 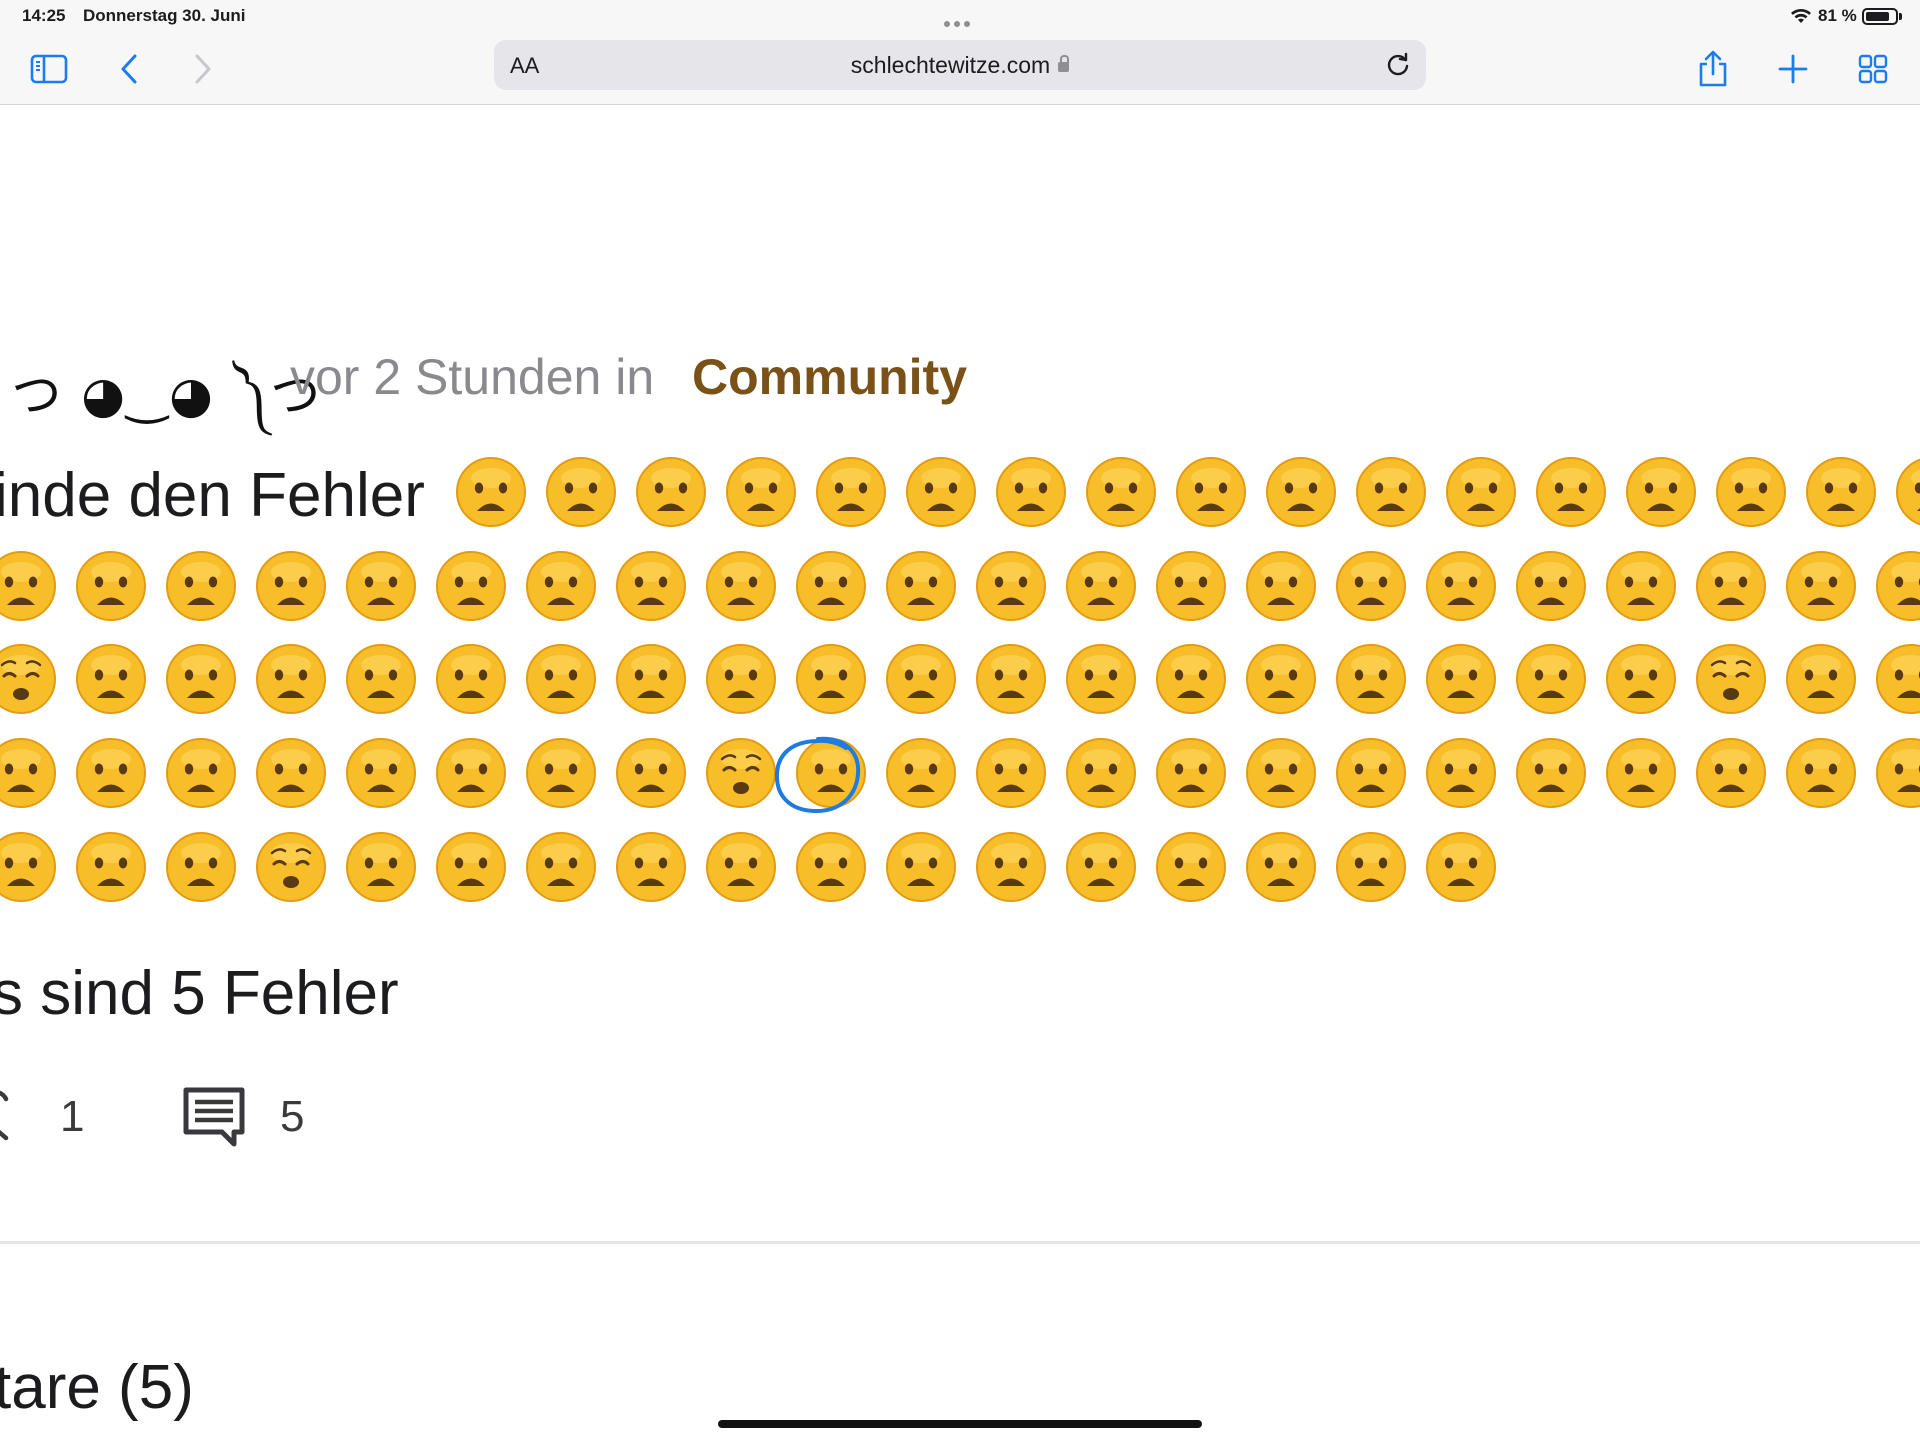 What do you see at coordinates (817, 775) in the screenshot?
I see `highlight-circle` at bounding box center [817, 775].